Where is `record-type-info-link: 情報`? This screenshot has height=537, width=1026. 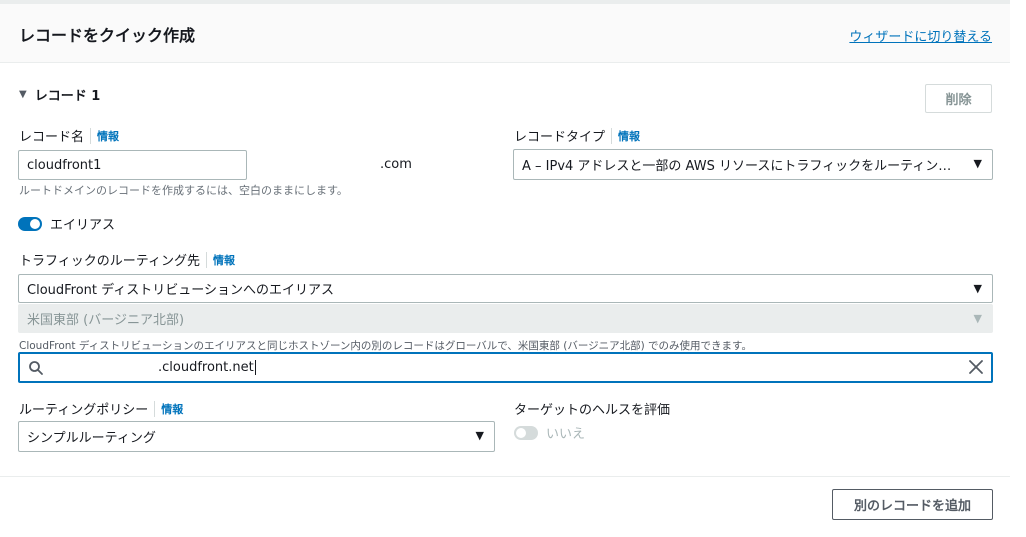
record-type-info-link: 情報 is located at coordinates (625, 135).